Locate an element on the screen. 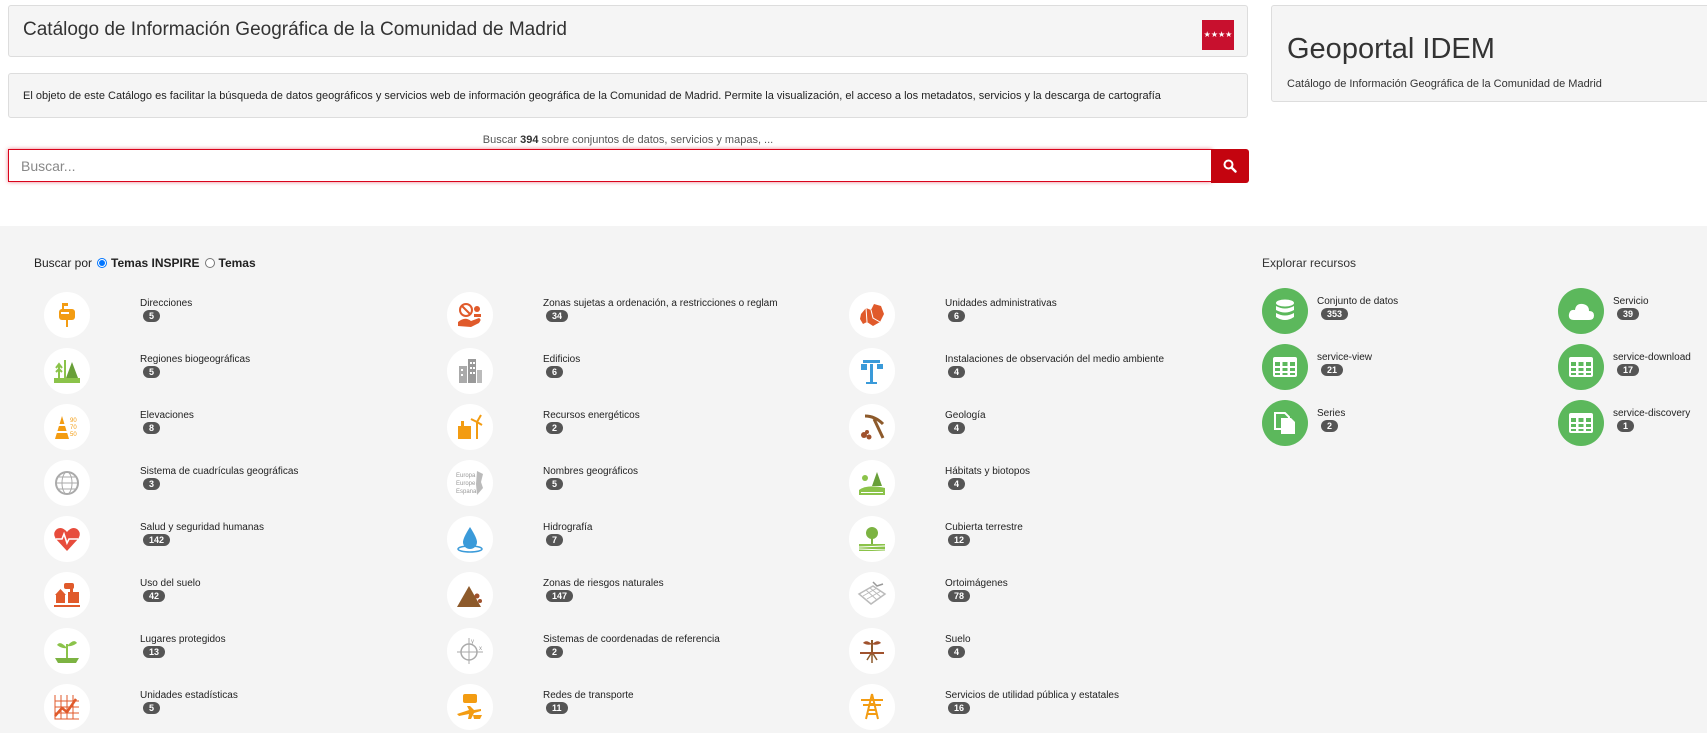 The height and width of the screenshot is (733, 1707). theme-label: Nombres geográficos is located at coordinates (591, 471).